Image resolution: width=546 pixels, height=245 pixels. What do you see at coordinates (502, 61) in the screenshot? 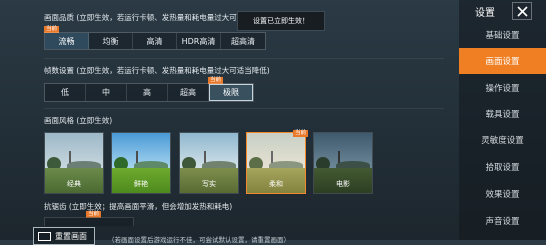
I see `sidebar-item-graphics: 画面设置` at bounding box center [502, 61].